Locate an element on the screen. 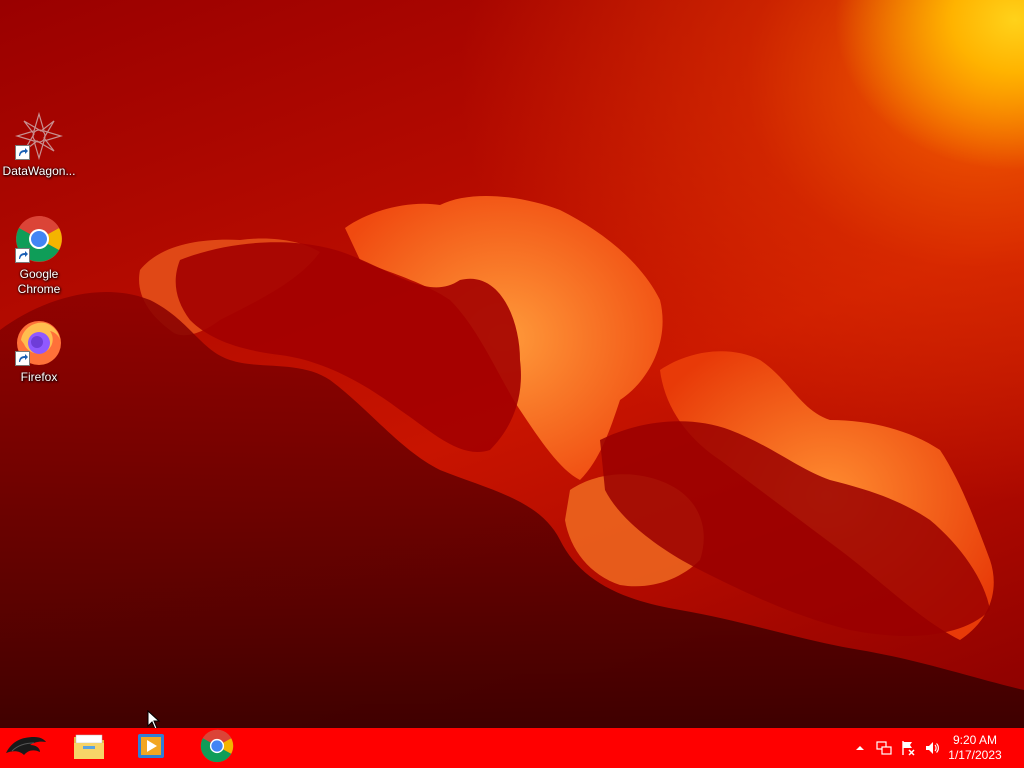 The image size is (1024, 768). action-center-flag-icon is located at coordinates (908, 748).